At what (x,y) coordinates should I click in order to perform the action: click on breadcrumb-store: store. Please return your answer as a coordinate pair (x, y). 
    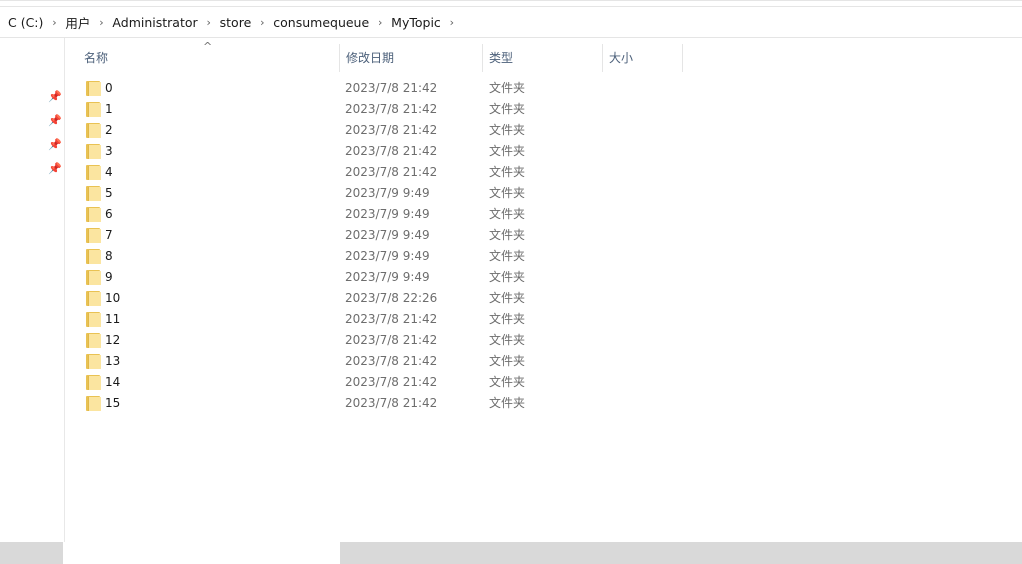
    Looking at the image, I should click on (236, 22).